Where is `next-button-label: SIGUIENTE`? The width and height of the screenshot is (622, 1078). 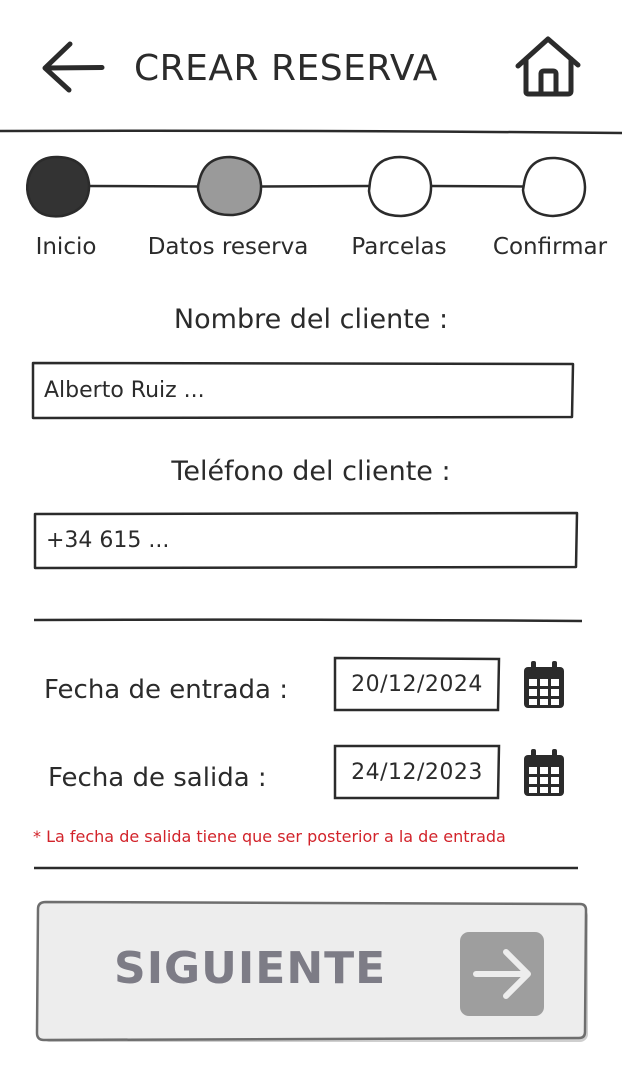 next-button-label: SIGUIENTE is located at coordinates (250, 968).